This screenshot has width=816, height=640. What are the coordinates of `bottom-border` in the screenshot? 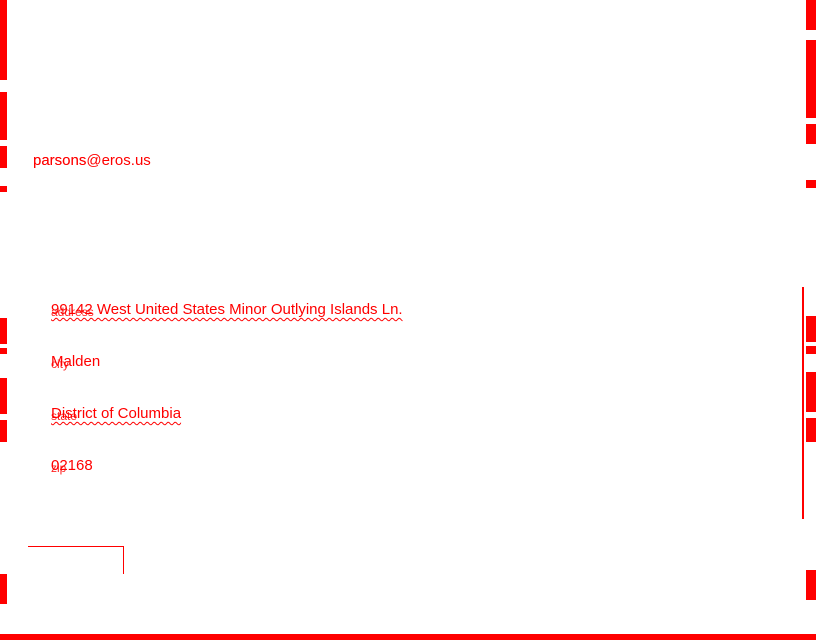 It's located at (408, 637).